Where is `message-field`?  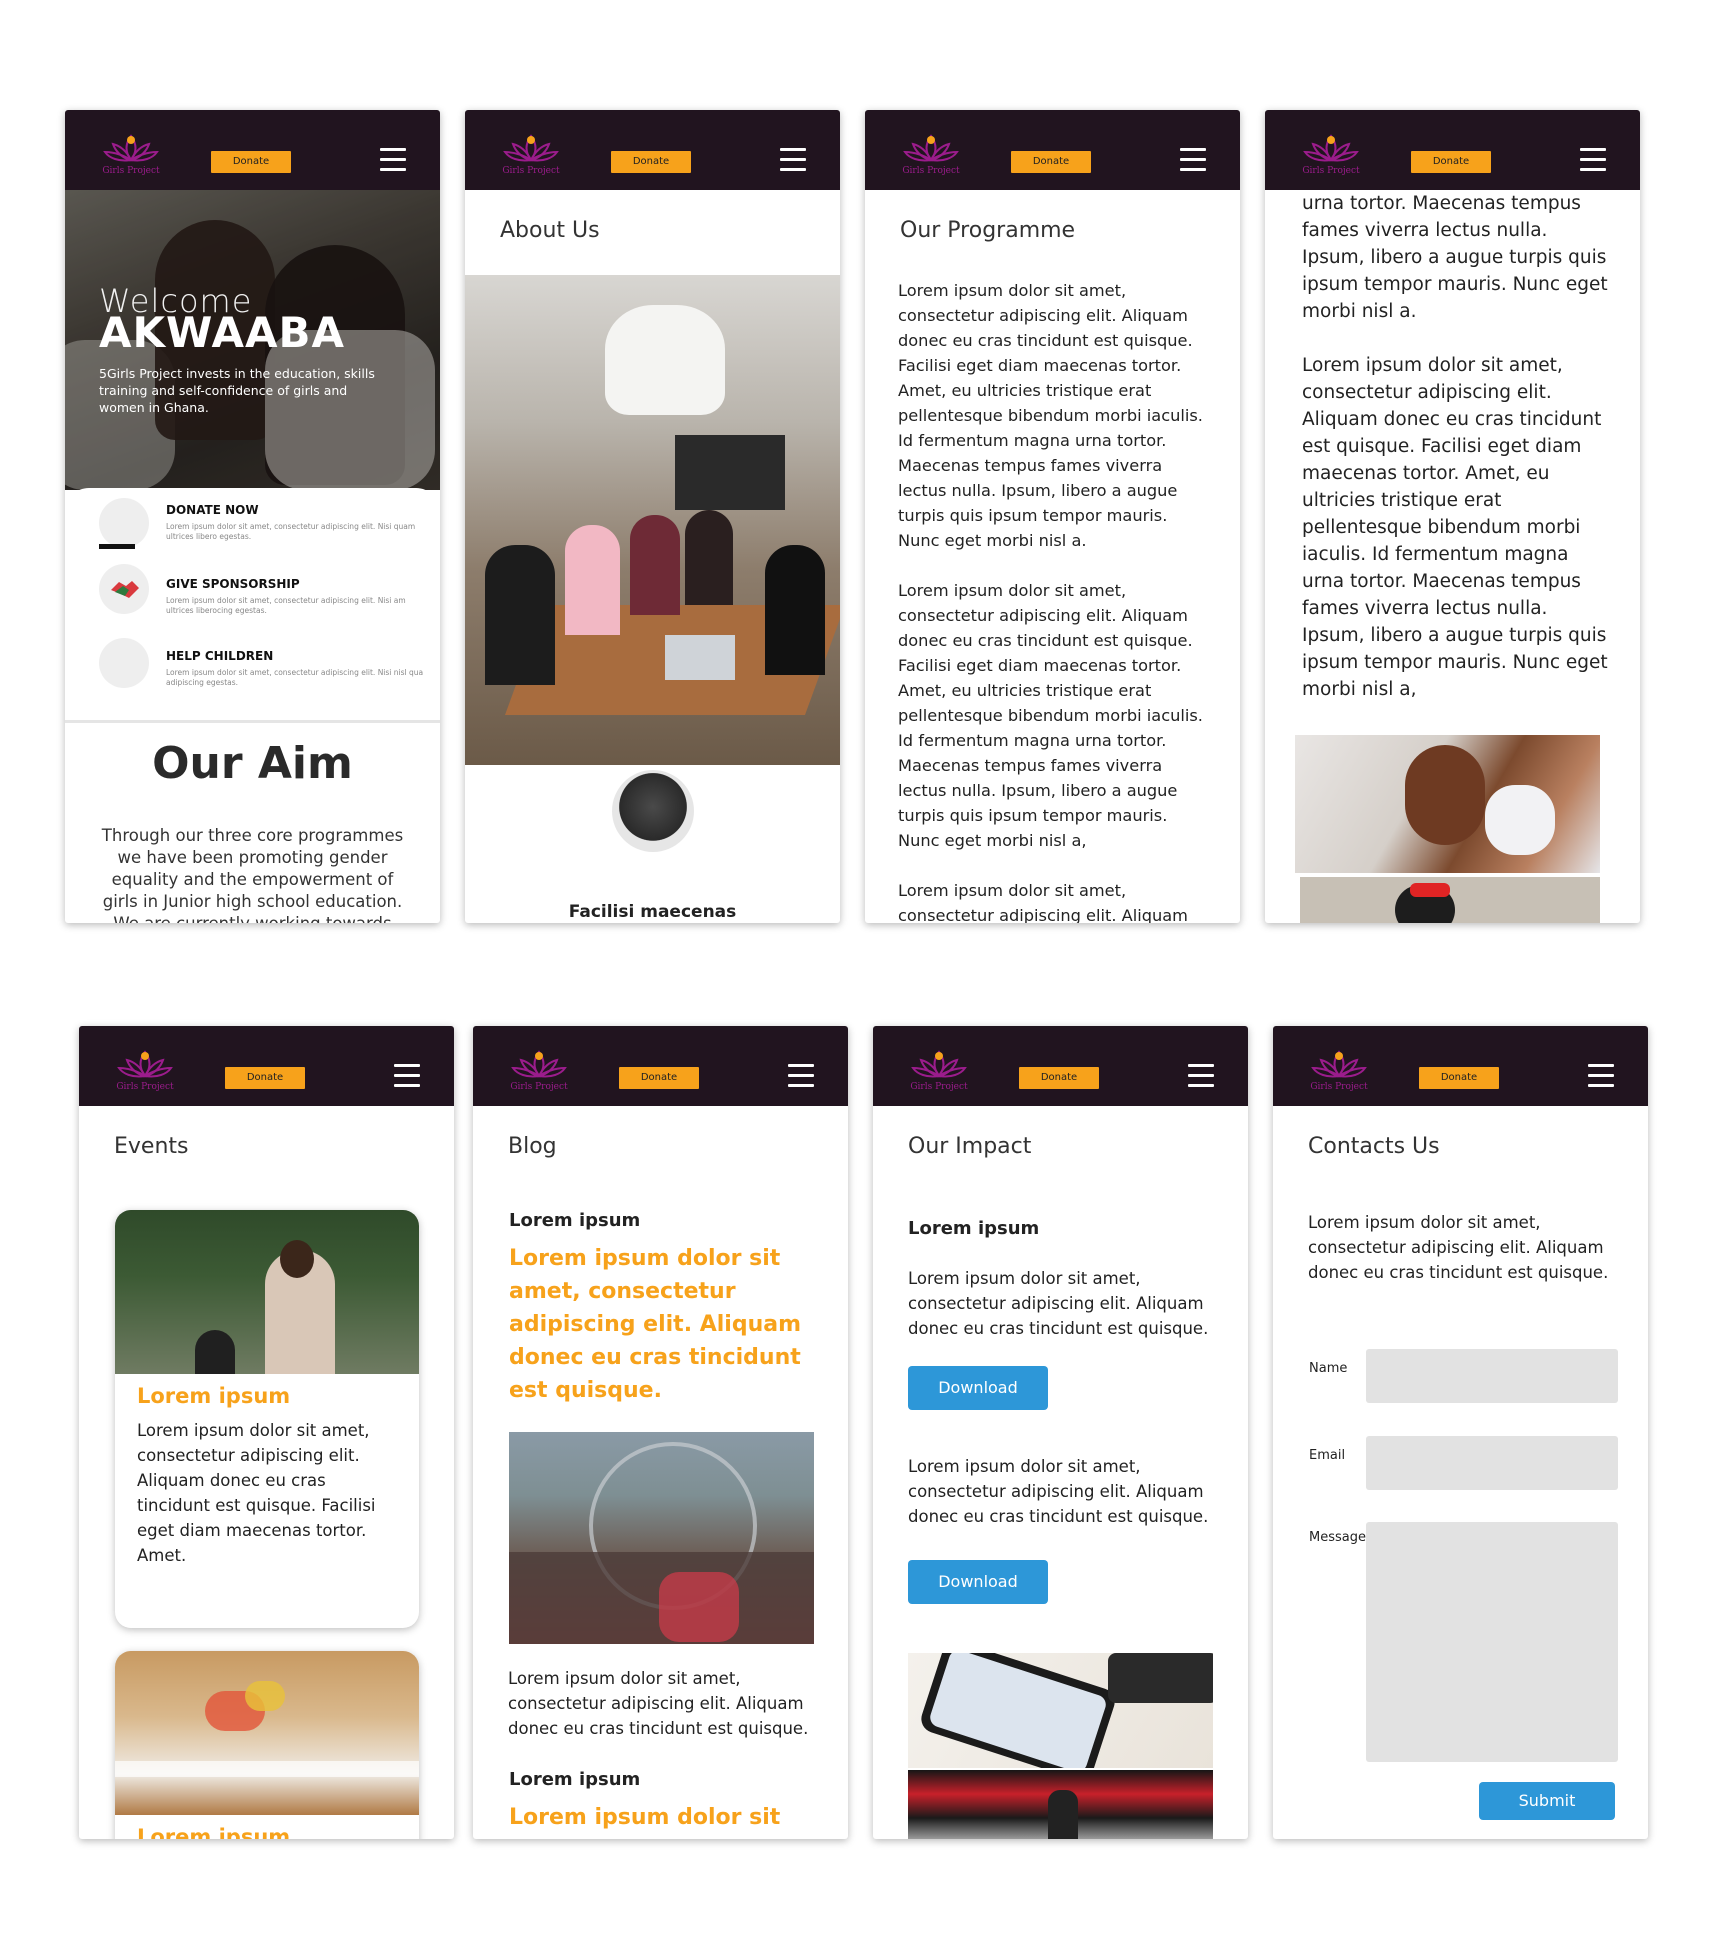
message-field is located at coordinates (1492, 1642).